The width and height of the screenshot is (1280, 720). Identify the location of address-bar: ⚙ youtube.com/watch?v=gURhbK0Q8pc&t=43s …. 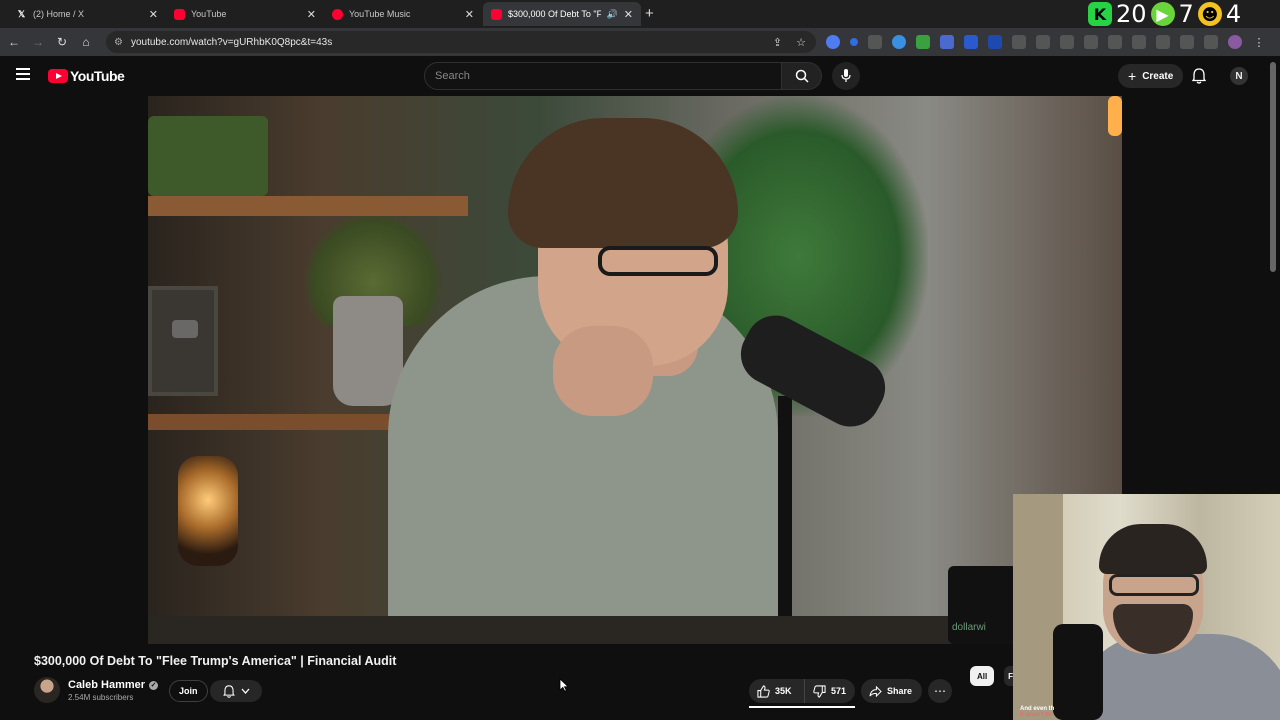
(461, 42).